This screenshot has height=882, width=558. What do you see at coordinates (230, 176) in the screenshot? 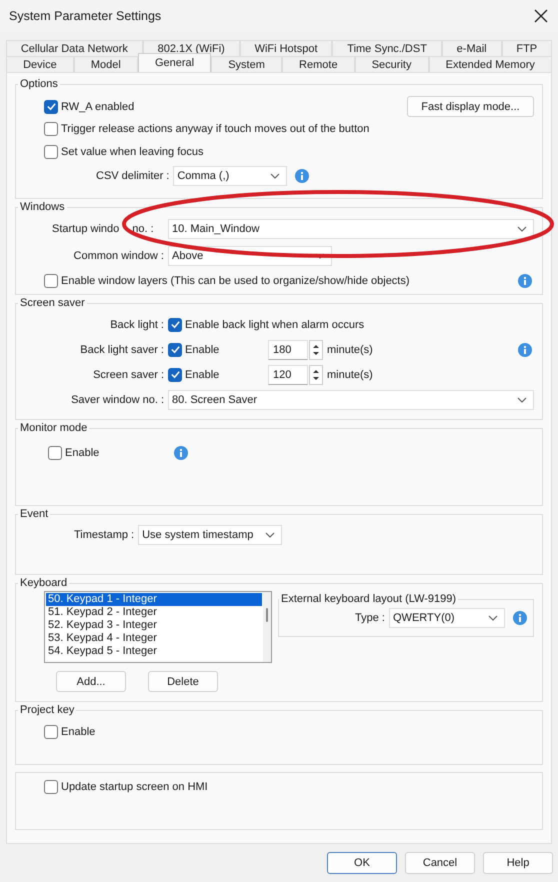
I see `csv-dropdown: Comma (,)` at bounding box center [230, 176].